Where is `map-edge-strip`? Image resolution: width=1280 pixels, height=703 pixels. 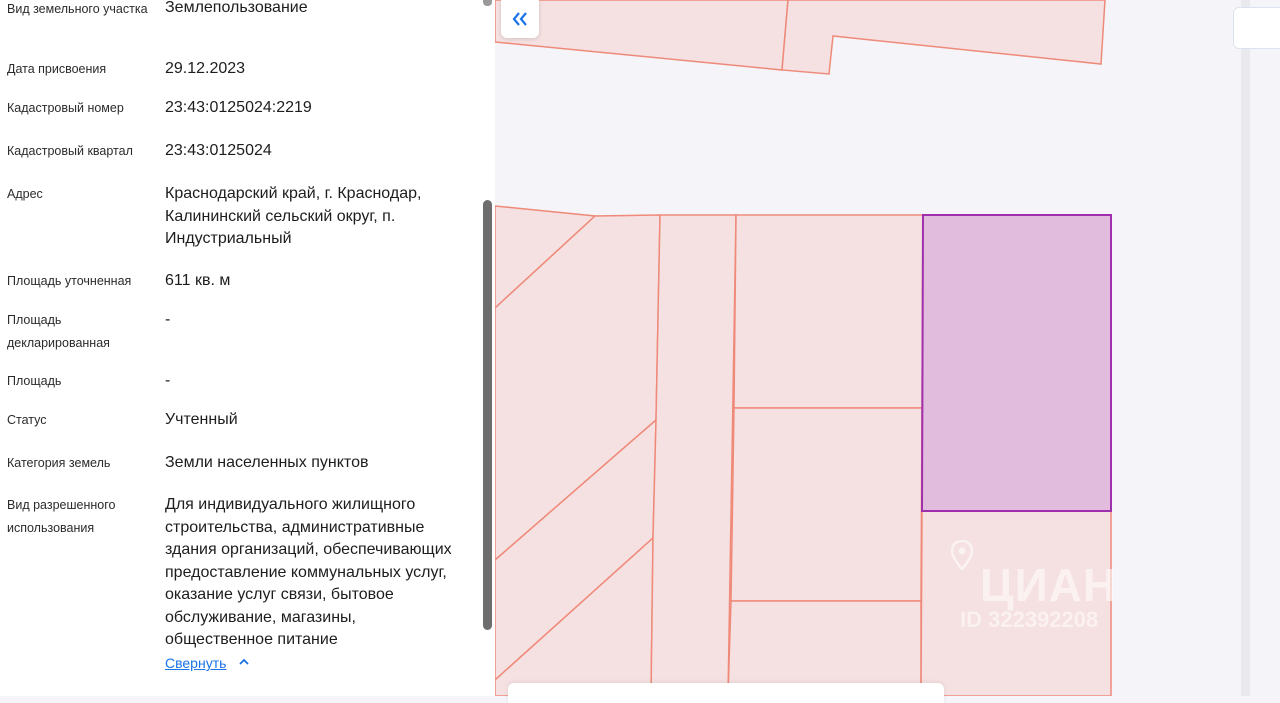 map-edge-strip is located at coordinates (1245, 348).